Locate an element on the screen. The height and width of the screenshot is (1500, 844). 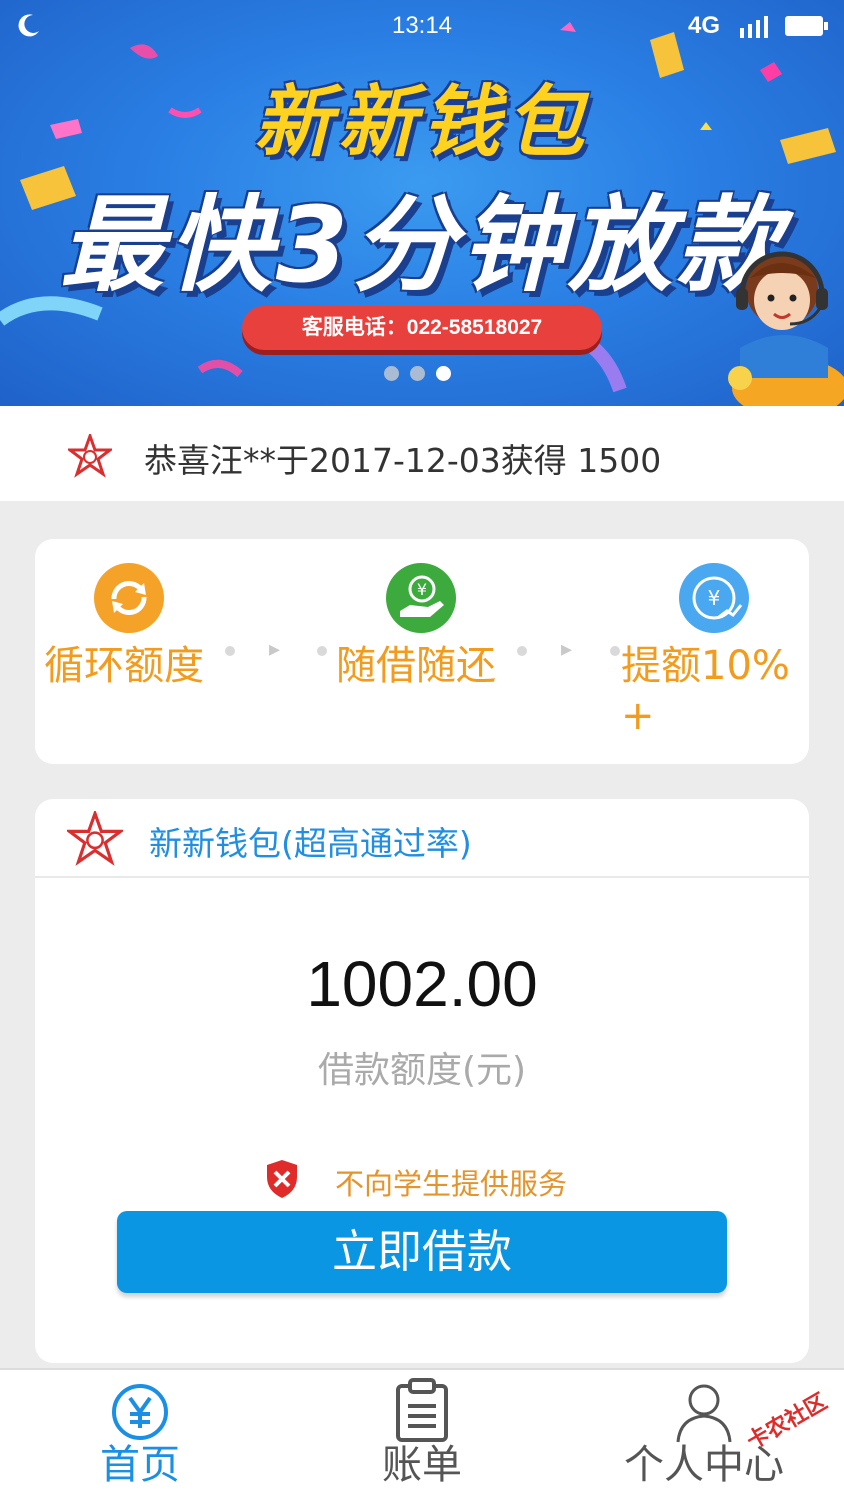
feature-label-flexible-repay: 随借随还 is located at coordinates (416, 666).